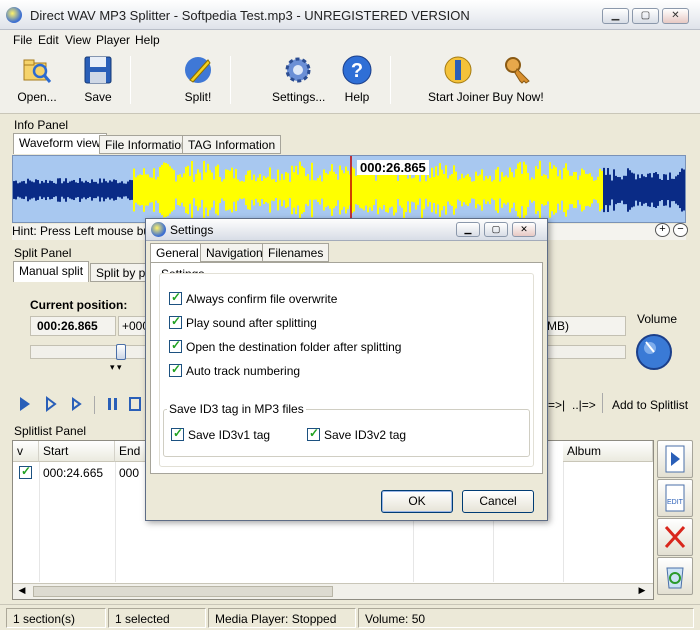  Describe the element at coordinates (232, 144) in the screenshot. I see `tab-tag-information: TAG Information` at that location.